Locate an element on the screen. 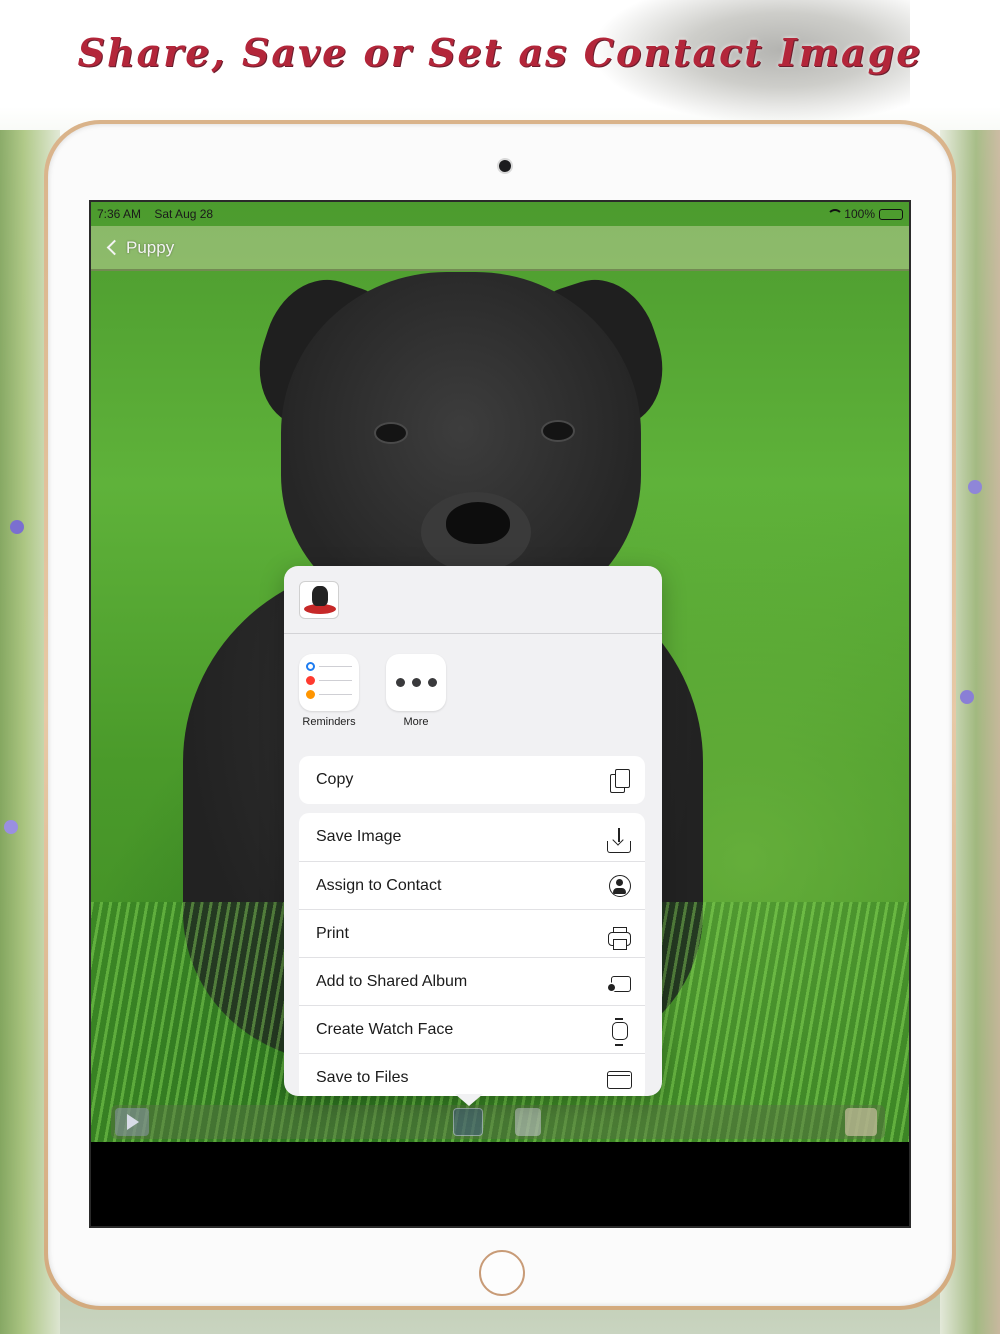  action-label: Create Watch Face is located at coordinates (385, 1029).